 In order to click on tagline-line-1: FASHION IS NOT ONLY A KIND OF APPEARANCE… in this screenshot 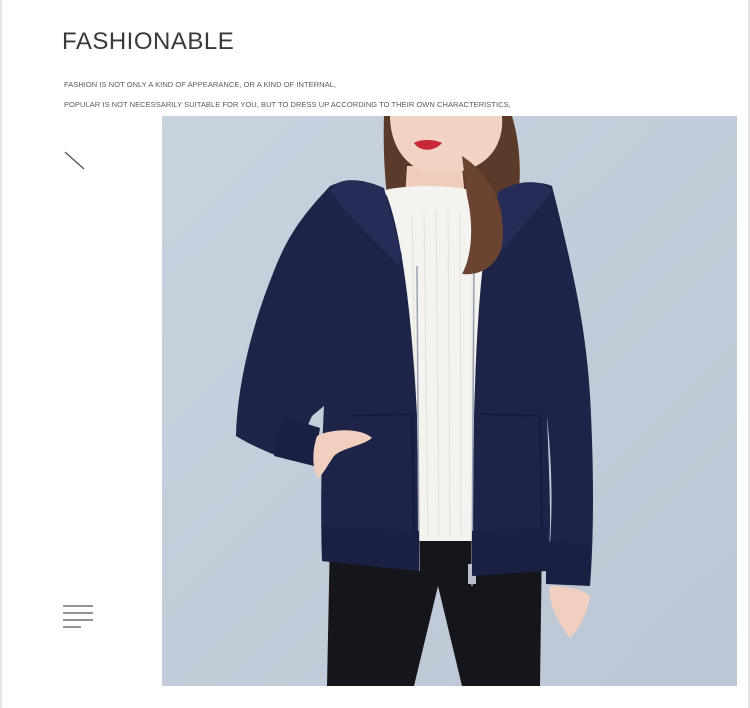, I will do `click(200, 84)`.